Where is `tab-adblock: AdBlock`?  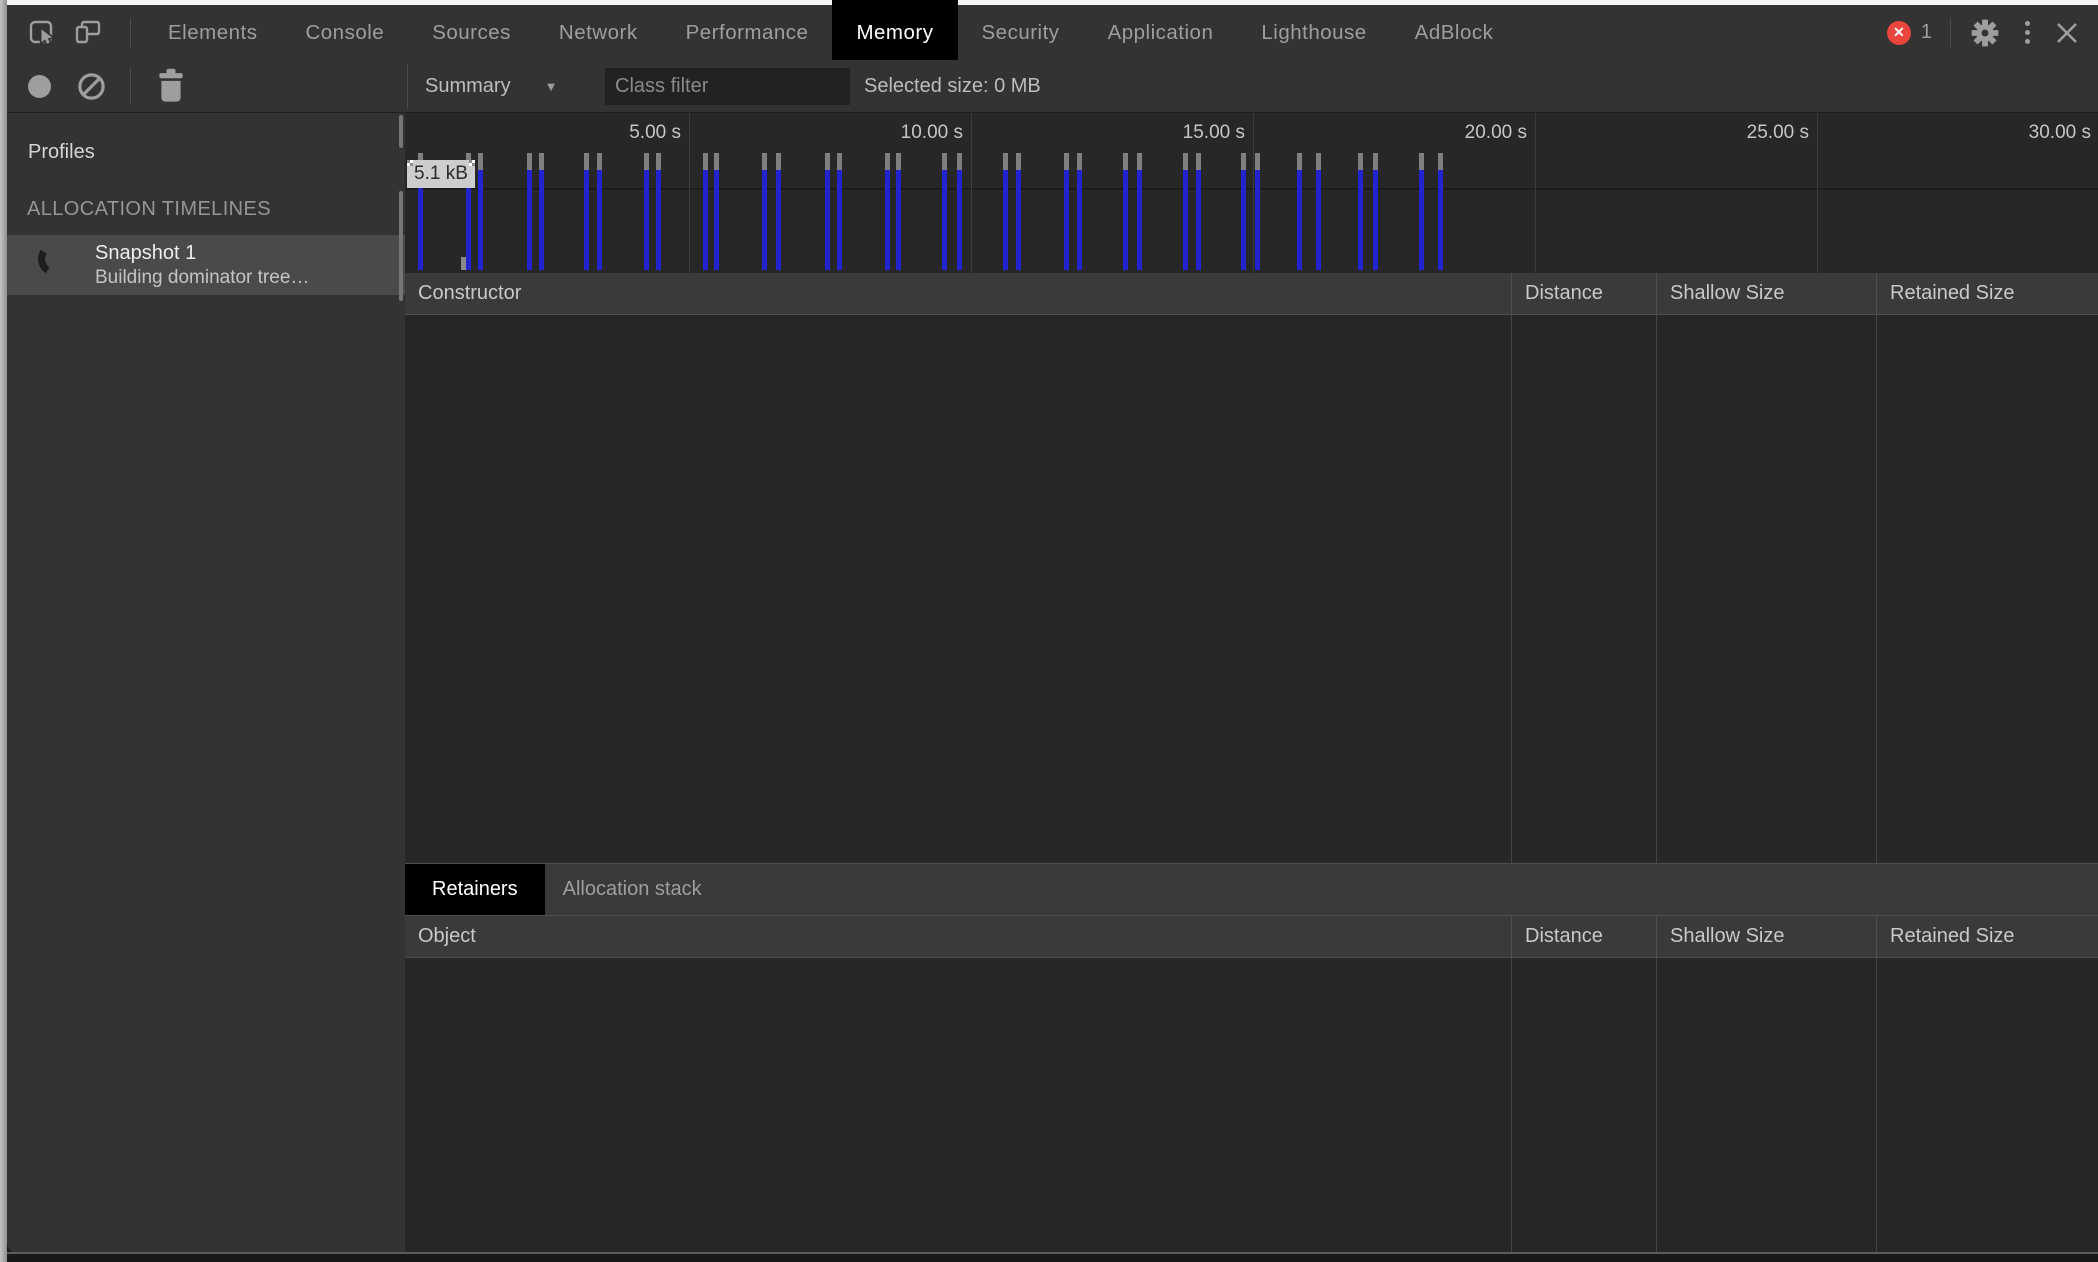 tab-adblock: AdBlock is located at coordinates (1454, 32).